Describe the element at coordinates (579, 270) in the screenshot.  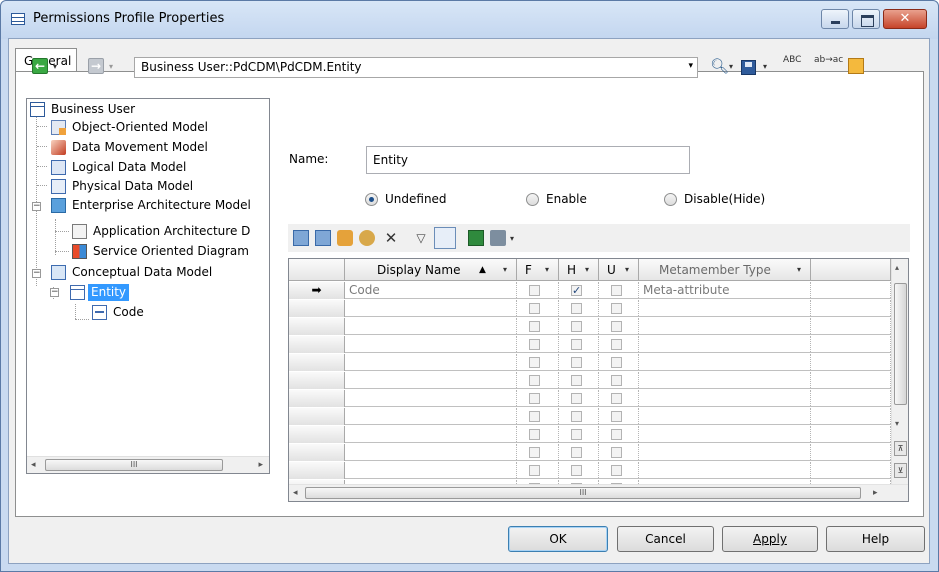
I see `column-header-h: H ▾` at that location.